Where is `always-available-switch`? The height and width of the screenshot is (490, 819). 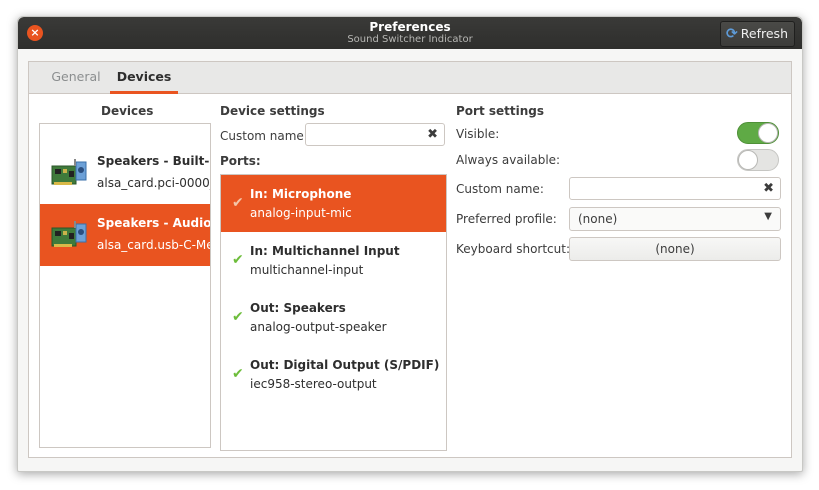 always-available-switch is located at coordinates (758, 160).